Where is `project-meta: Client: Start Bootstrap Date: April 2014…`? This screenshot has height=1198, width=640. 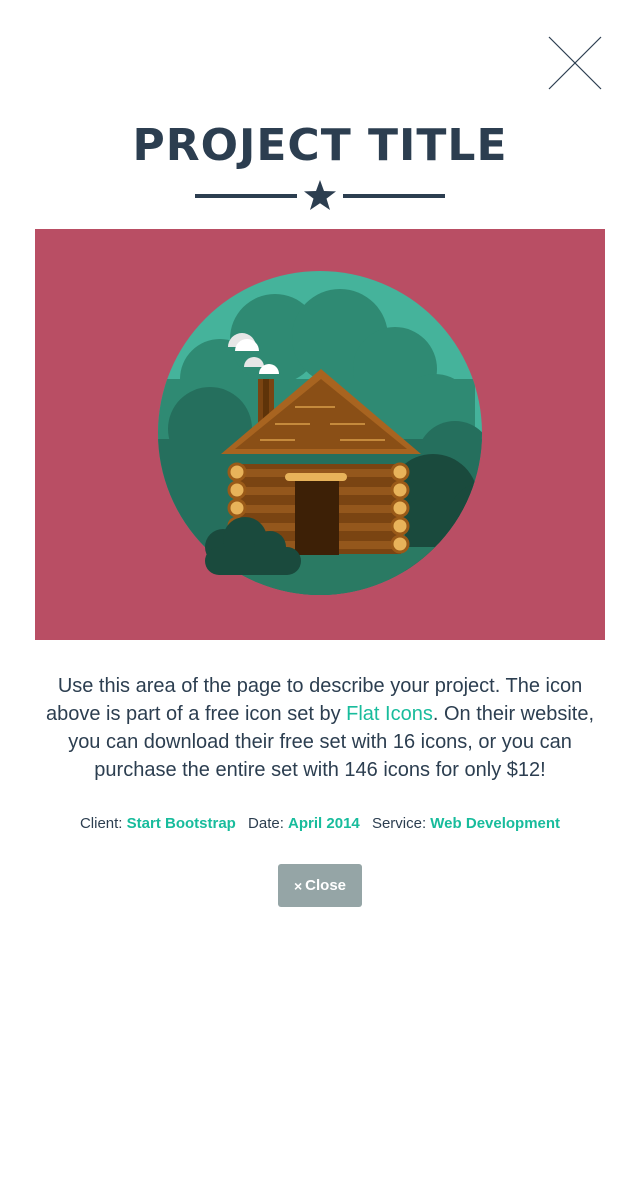
project-meta: Client: Start Bootstrap Date: April 2014… is located at coordinates (320, 824).